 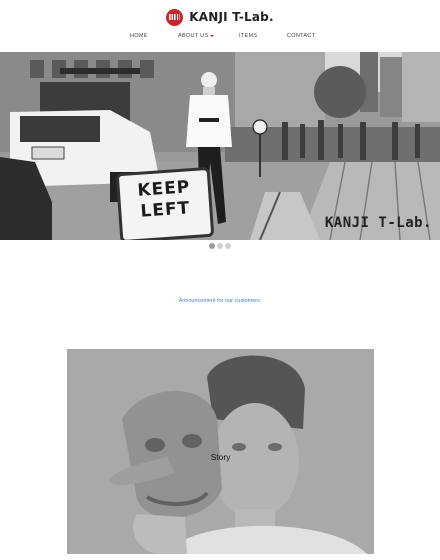 What do you see at coordinates (139, 36) in the screenshot?
I see `nav-home: HOME` at bounding box center [139, 36].